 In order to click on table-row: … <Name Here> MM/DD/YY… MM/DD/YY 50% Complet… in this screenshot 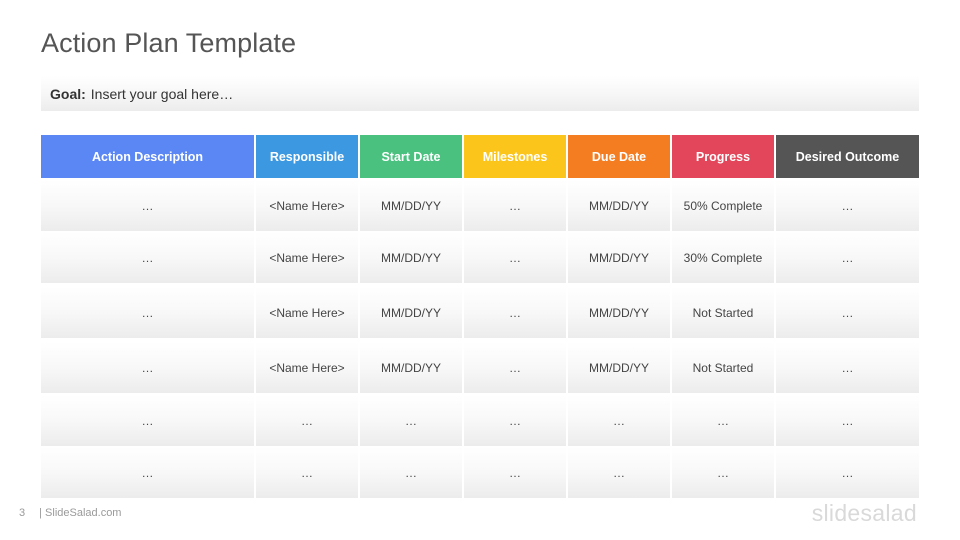, I will do `click(480, 205)`.